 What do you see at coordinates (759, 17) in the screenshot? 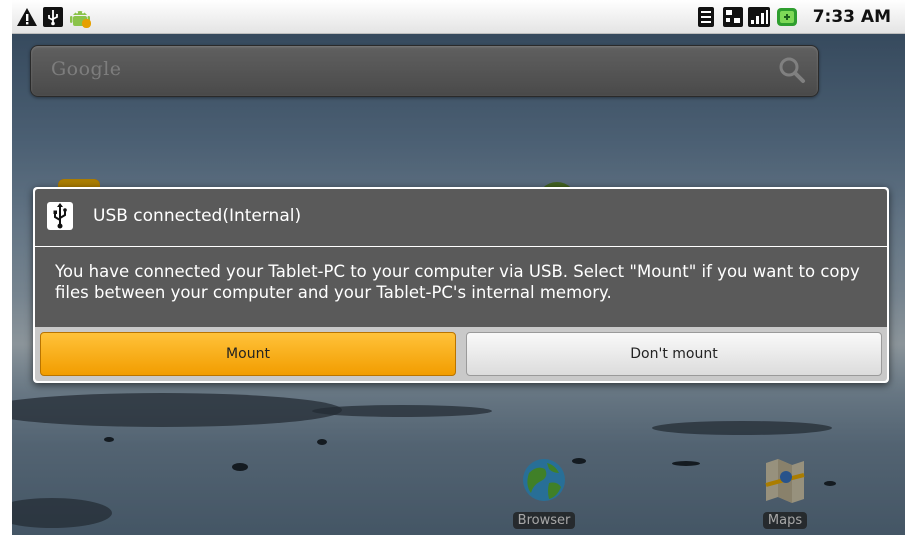
I see `signal-icon` at bounding box center [759, 17].